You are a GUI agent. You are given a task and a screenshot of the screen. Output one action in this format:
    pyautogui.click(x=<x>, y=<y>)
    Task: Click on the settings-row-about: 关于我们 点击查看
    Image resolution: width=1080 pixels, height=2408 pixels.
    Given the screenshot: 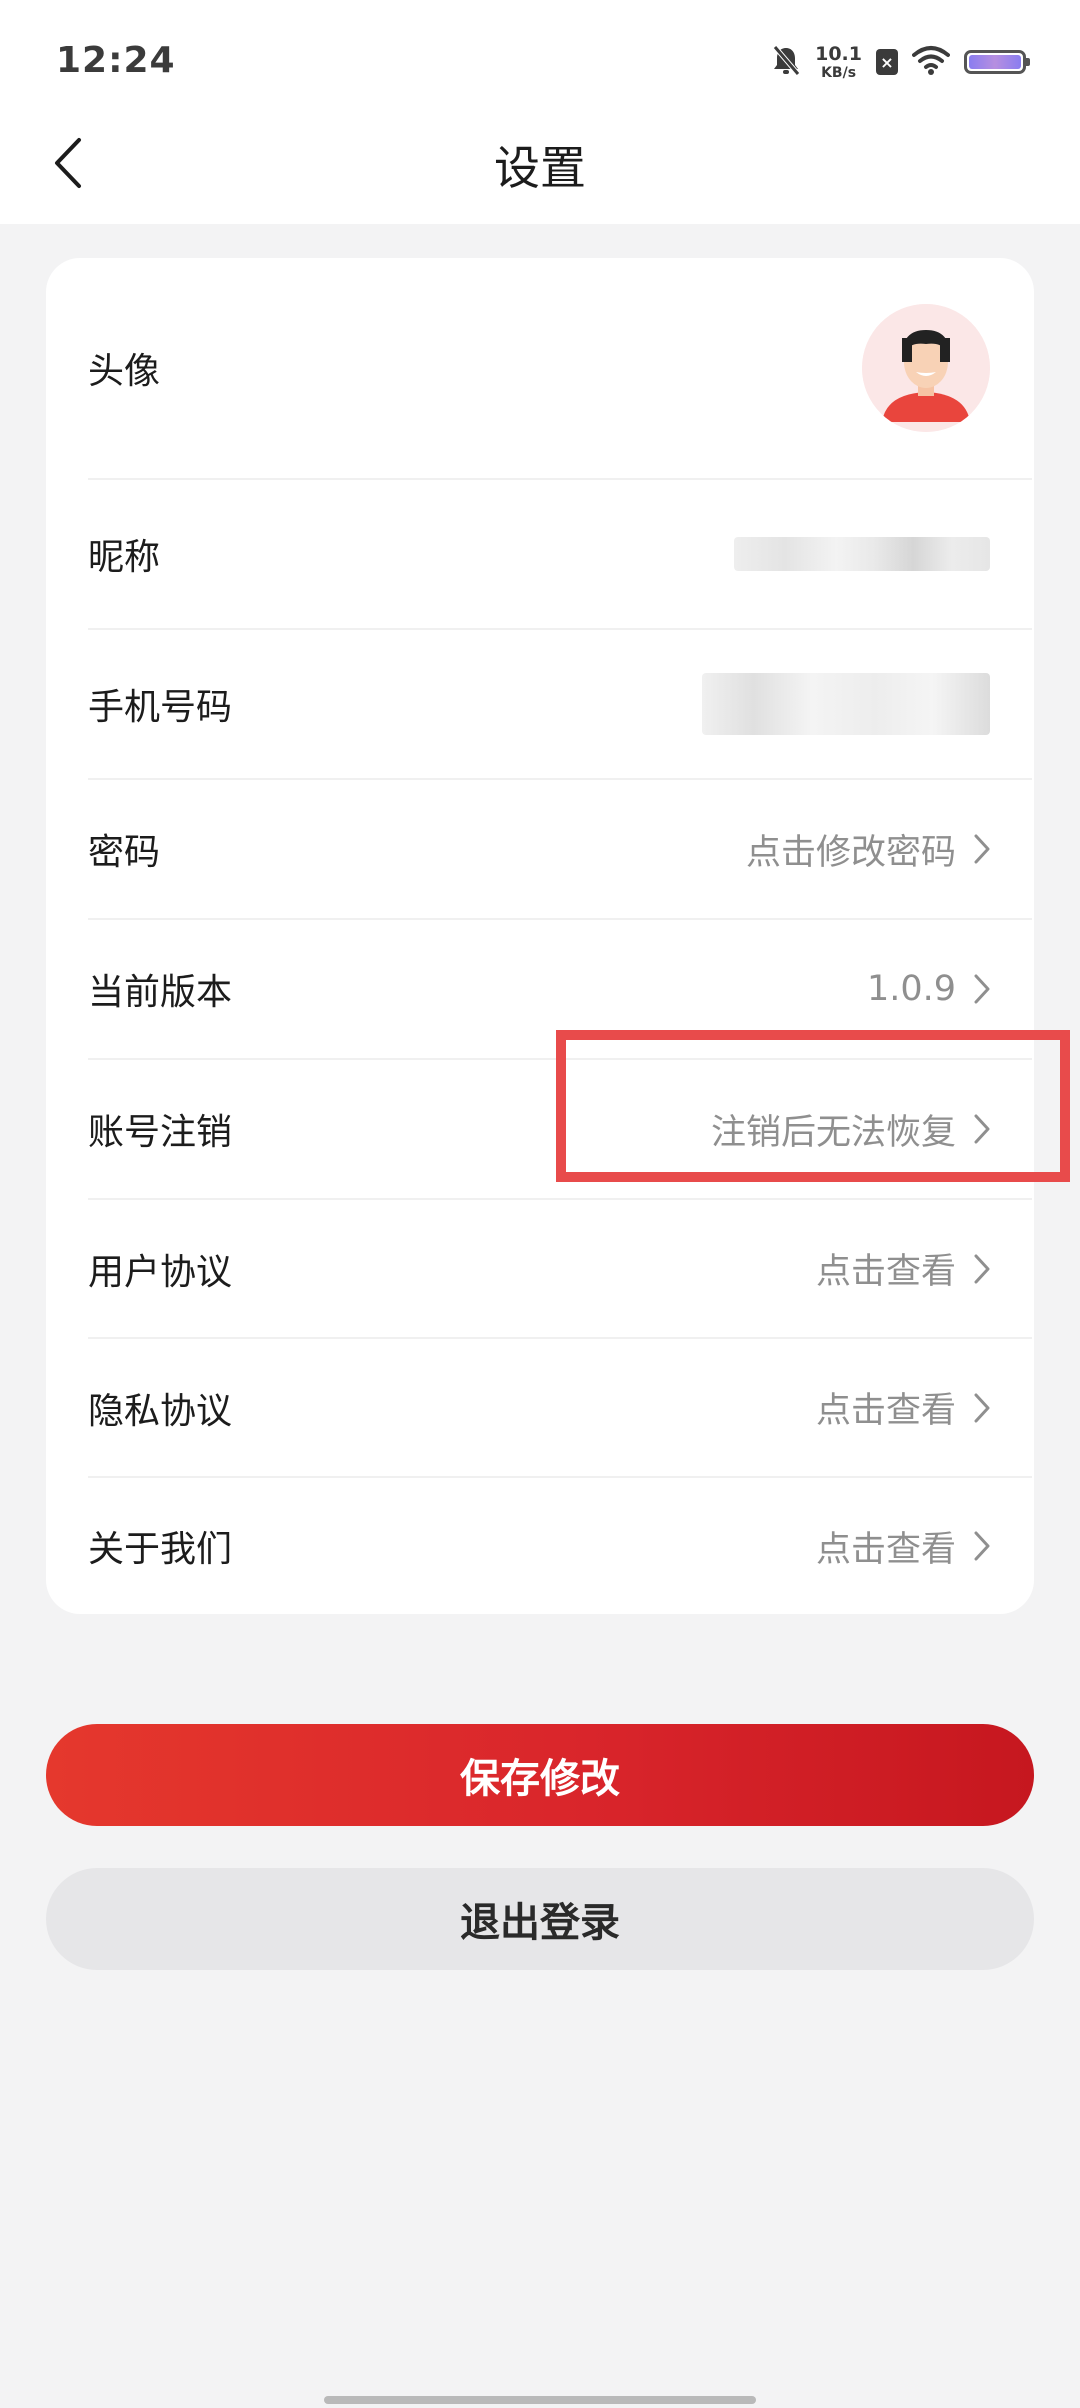 What is the action you would take?
    pyautogui.click(x=560, y=1546)
    